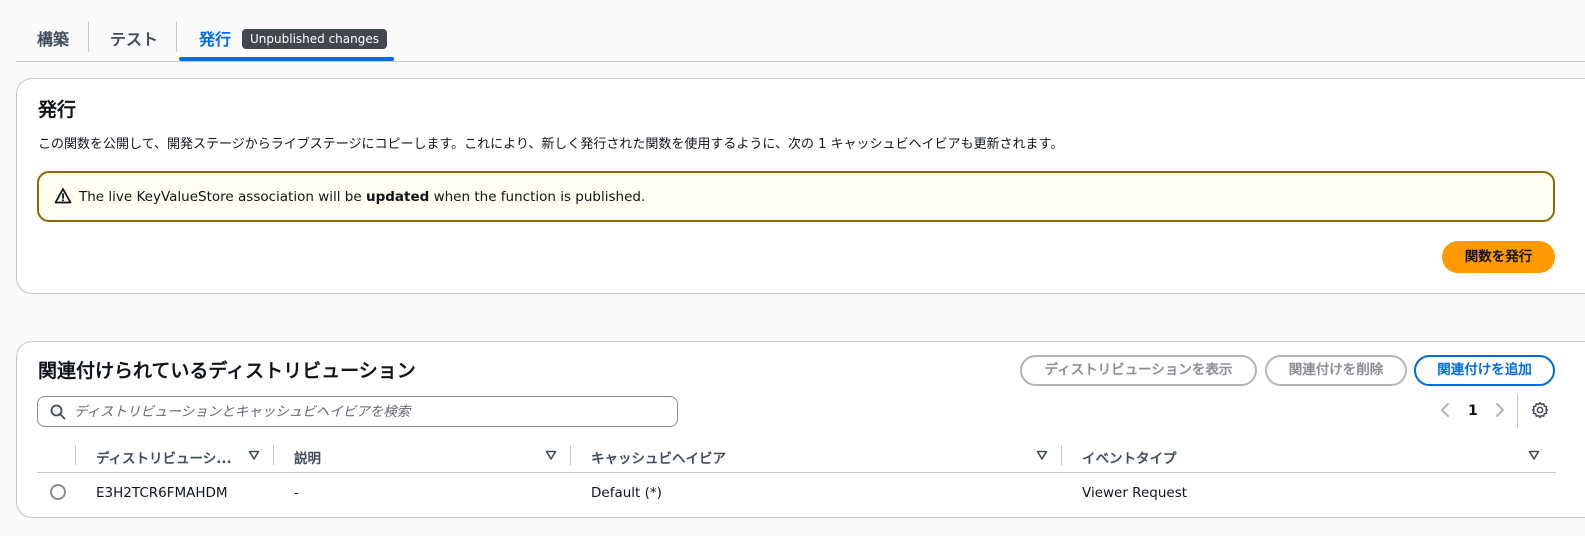  Describe the element at coordinates (800, 31) in the screenshot. I see `tab-bar: 構築 テスト 発行 Unpublished changes` at that location.